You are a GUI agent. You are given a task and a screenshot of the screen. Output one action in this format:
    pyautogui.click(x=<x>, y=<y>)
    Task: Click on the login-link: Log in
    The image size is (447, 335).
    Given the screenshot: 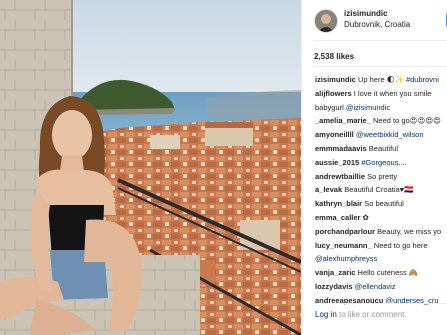 What is the action you would take?
    pyautogui.click(x=326, y=314)
    